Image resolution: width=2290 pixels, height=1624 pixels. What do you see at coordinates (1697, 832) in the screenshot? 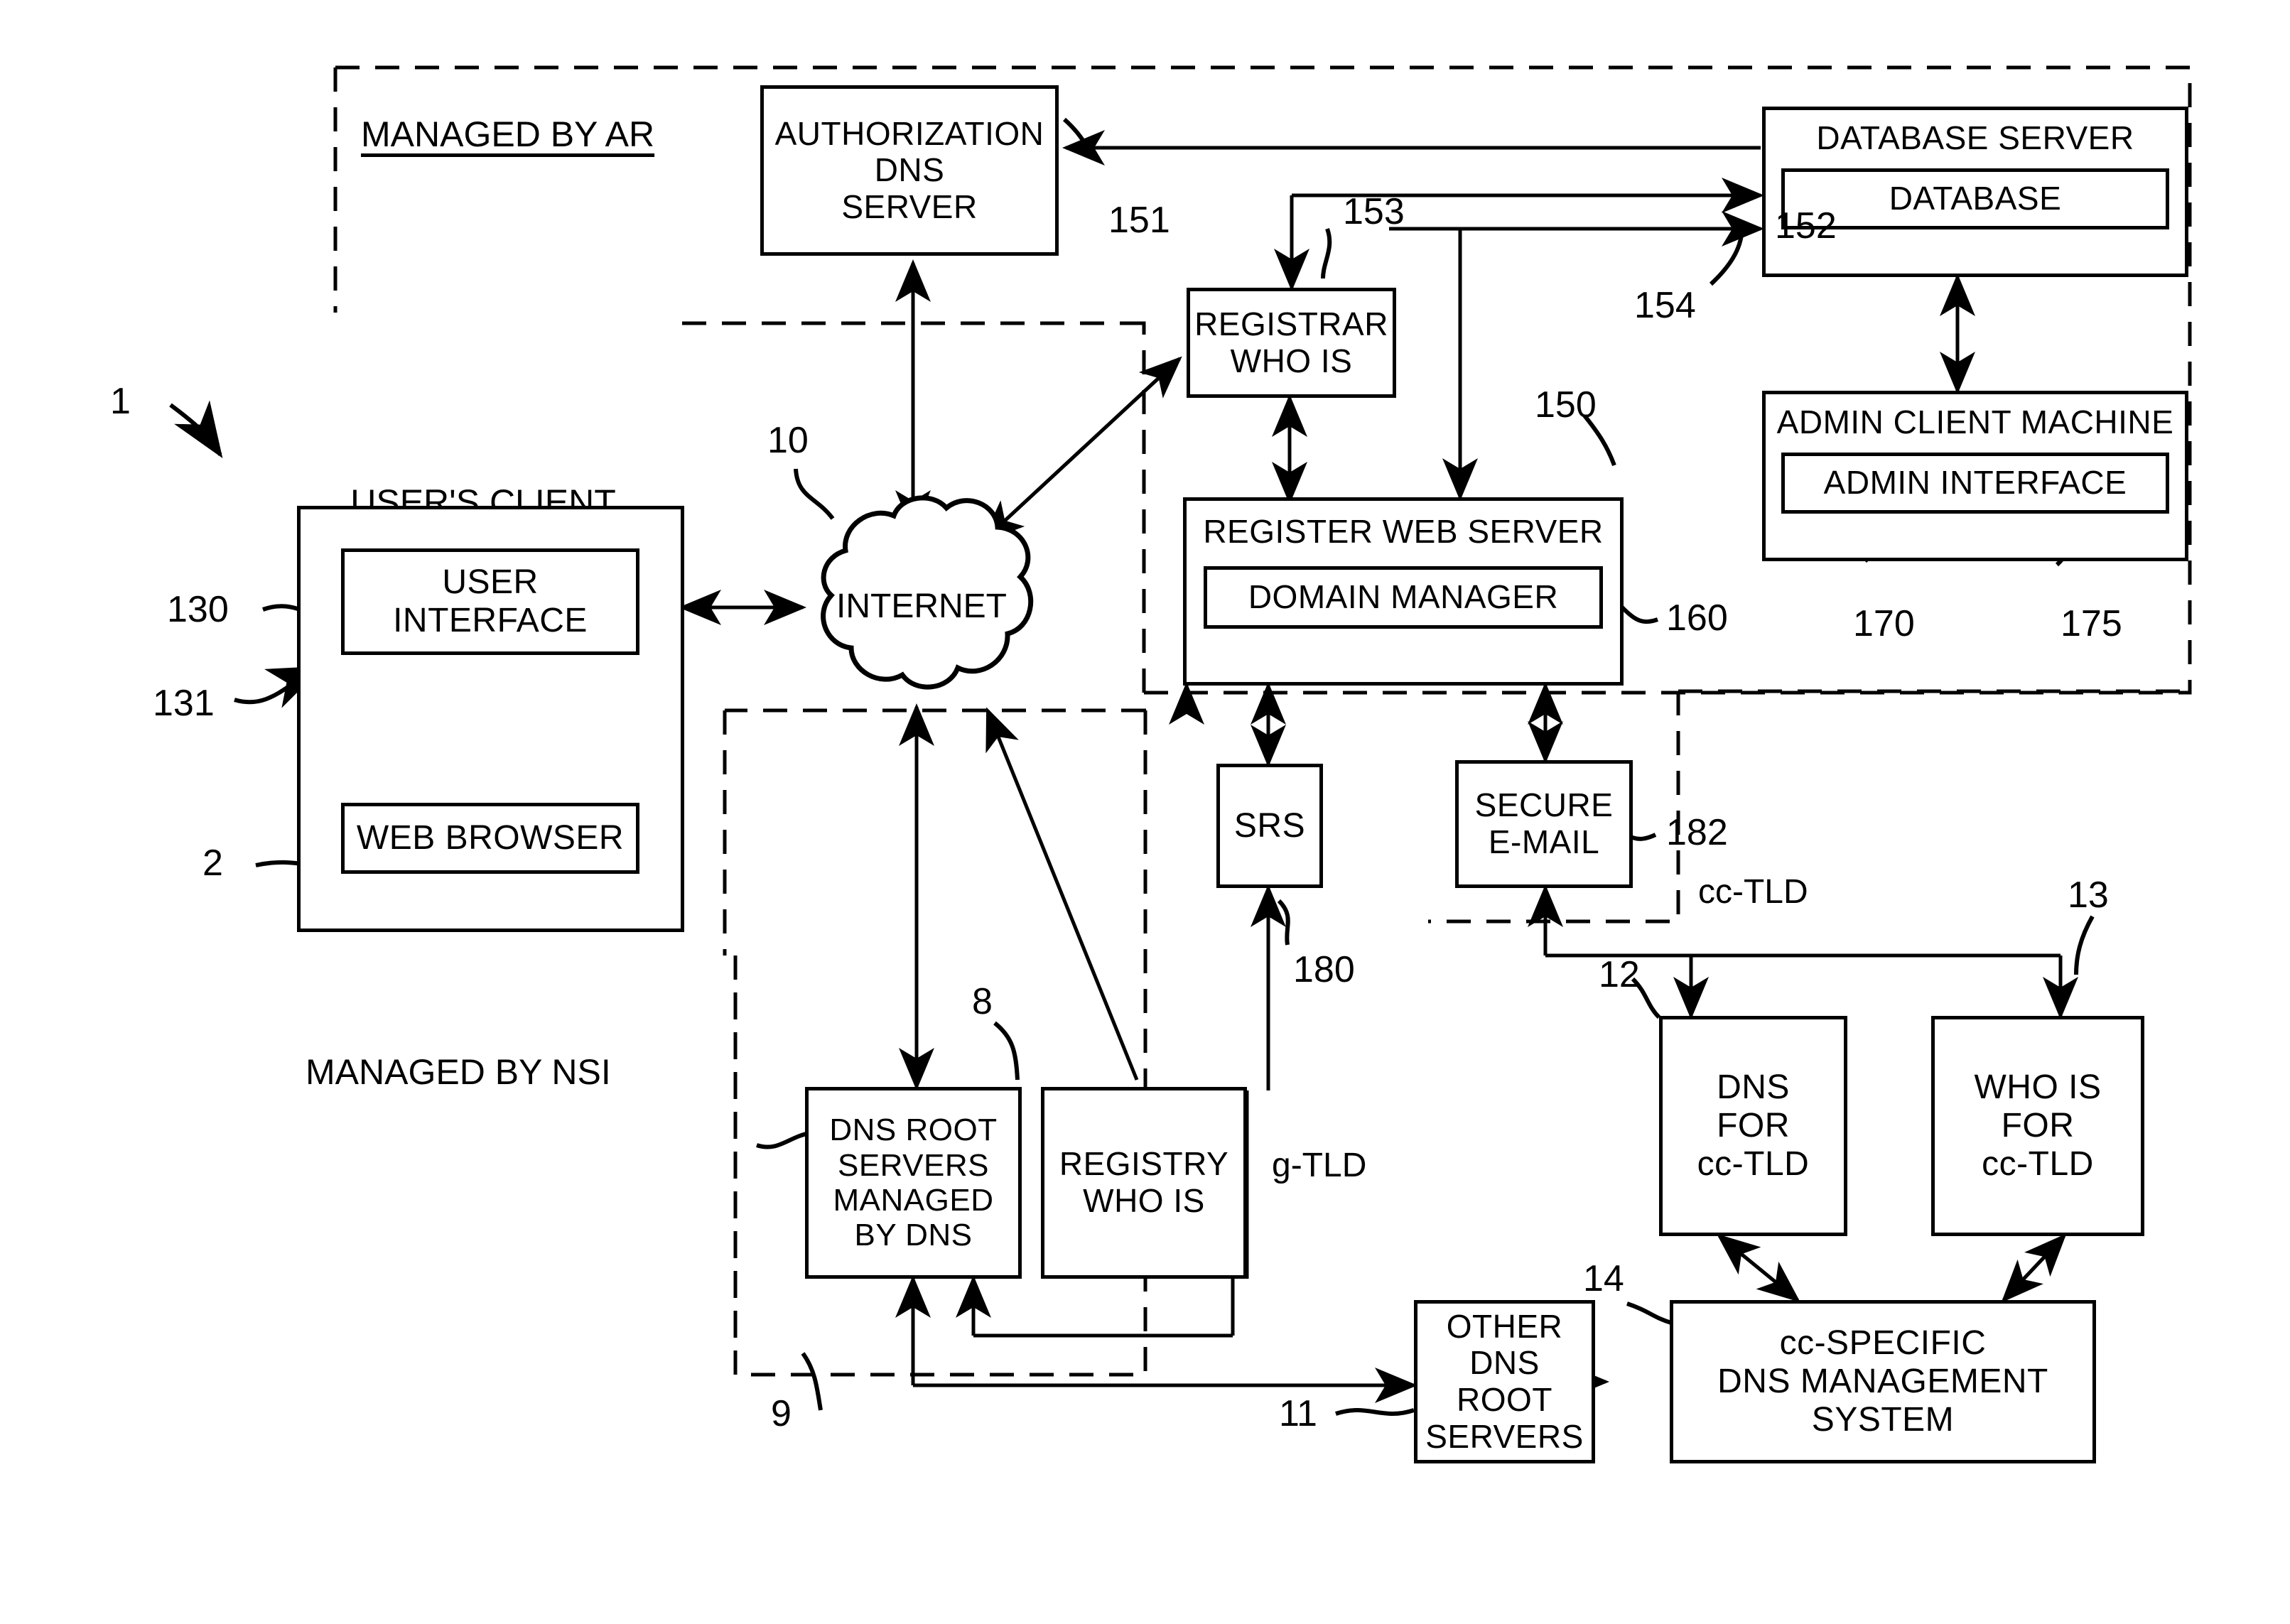
I see `ref-182: 182` at bounding box center [1697, 832].